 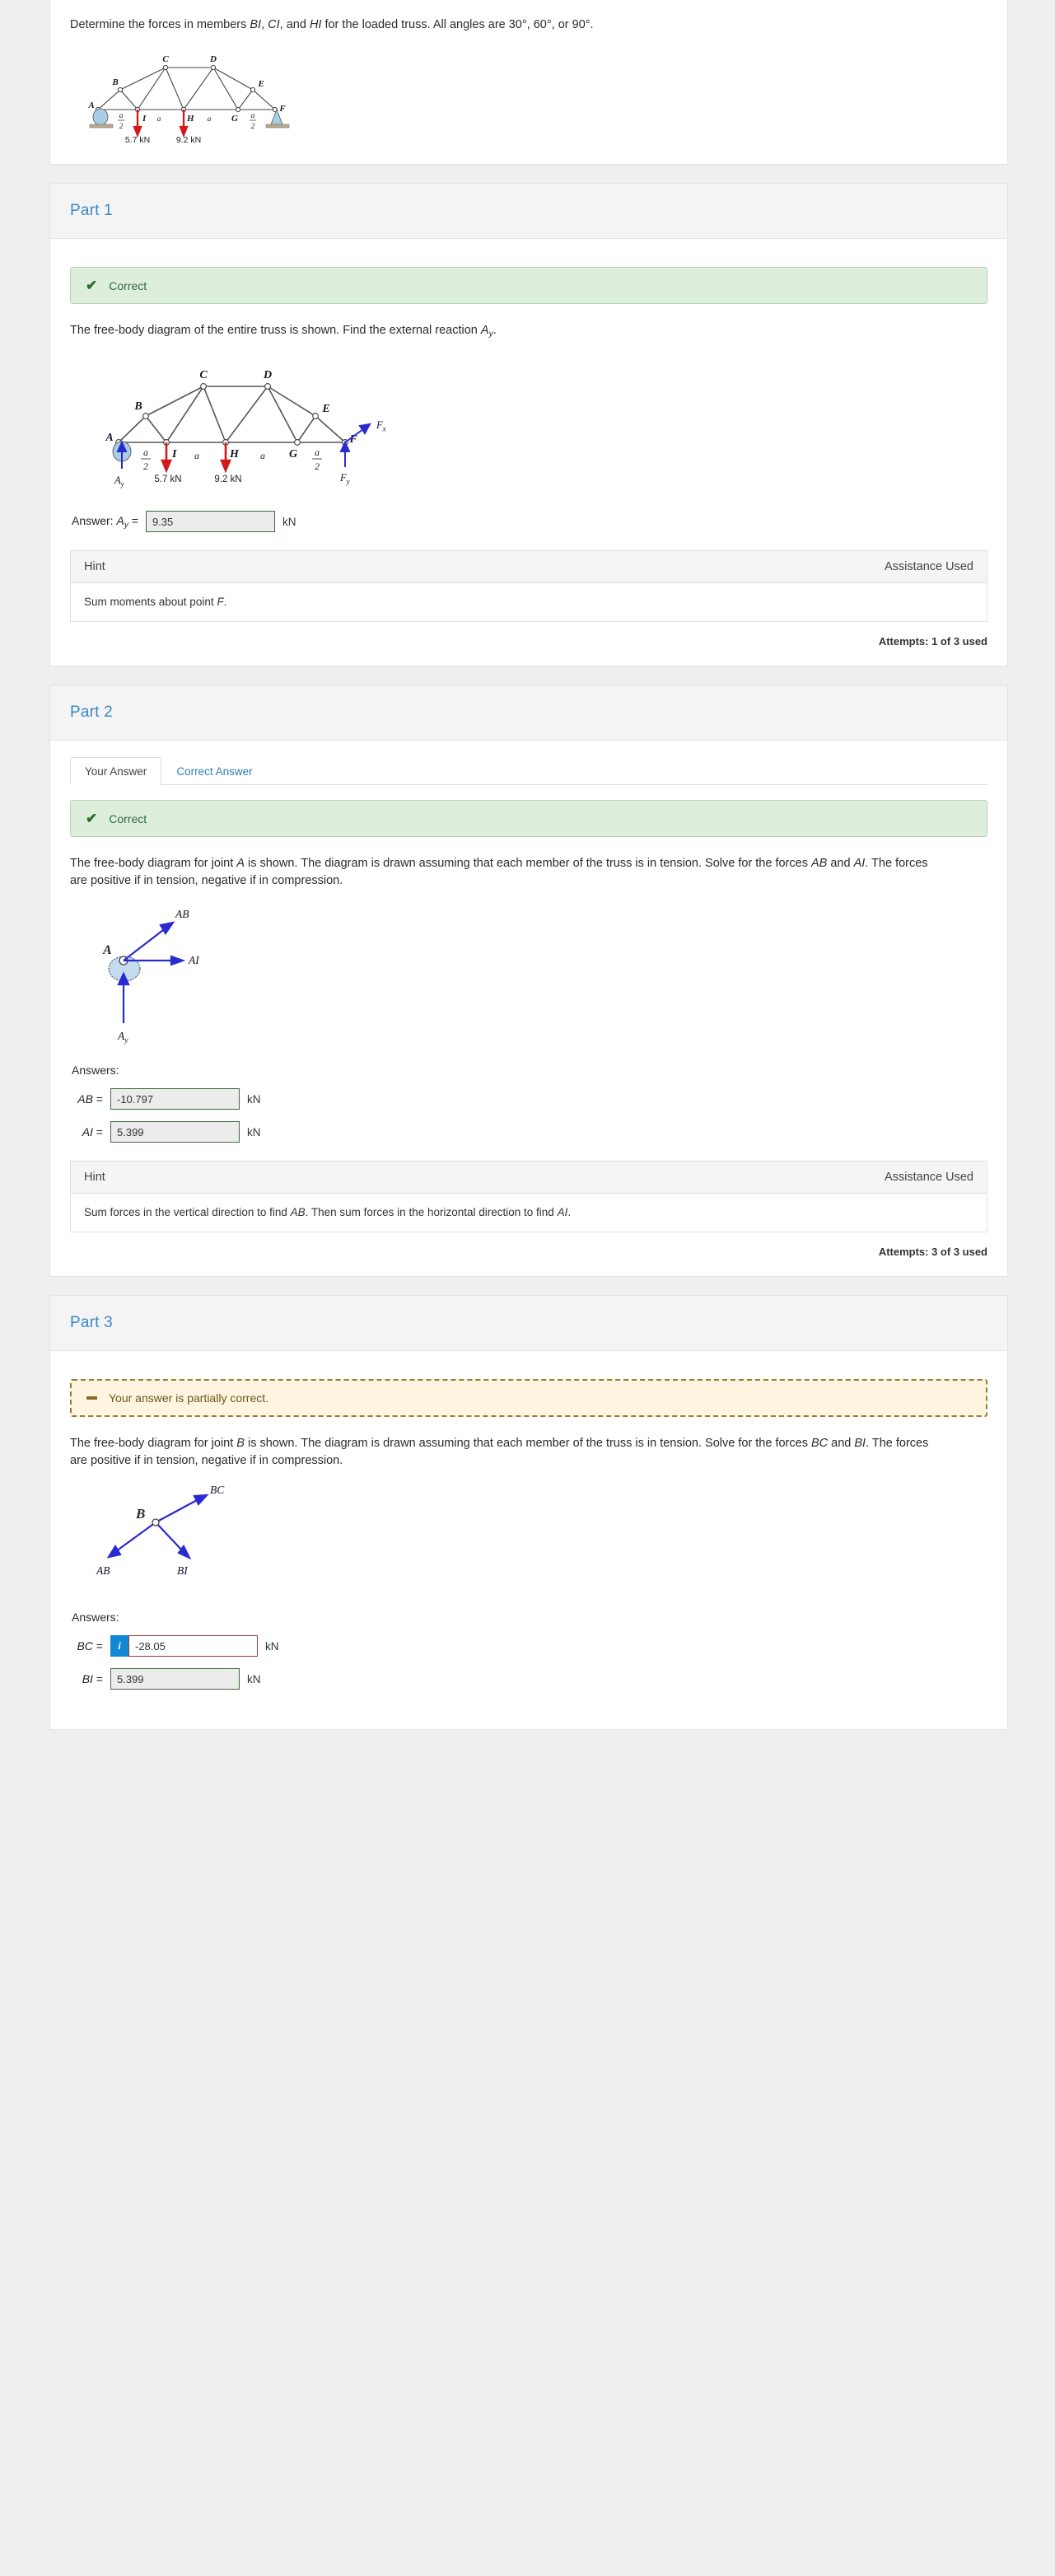 I want to click on part-3-input-bi, so click(x=175, y=1679).